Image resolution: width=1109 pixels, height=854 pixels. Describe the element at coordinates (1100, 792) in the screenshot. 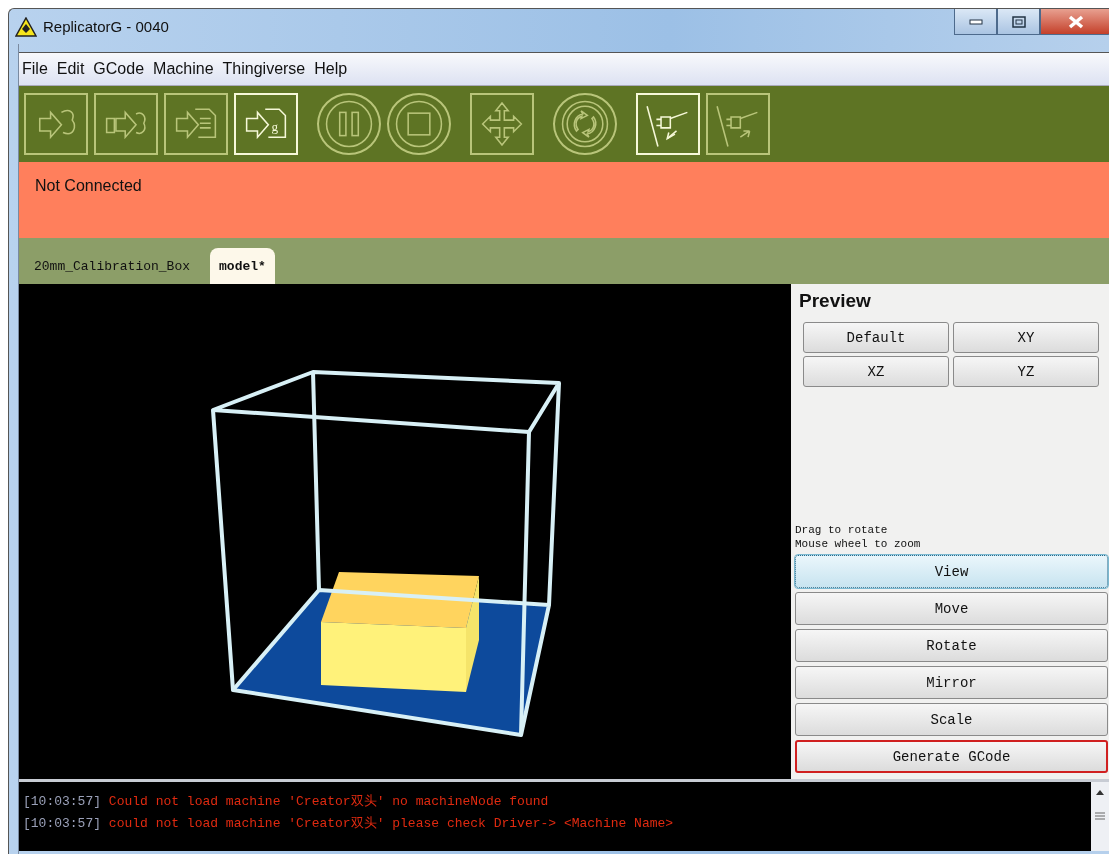

I see `scroll-up-icon` at that location.